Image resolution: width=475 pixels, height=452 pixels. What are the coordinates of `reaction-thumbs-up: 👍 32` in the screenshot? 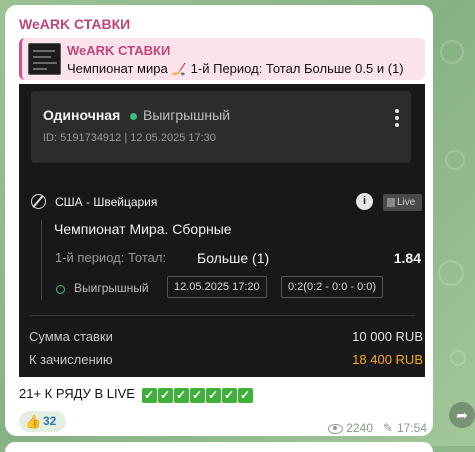 It's located at (42, 421).